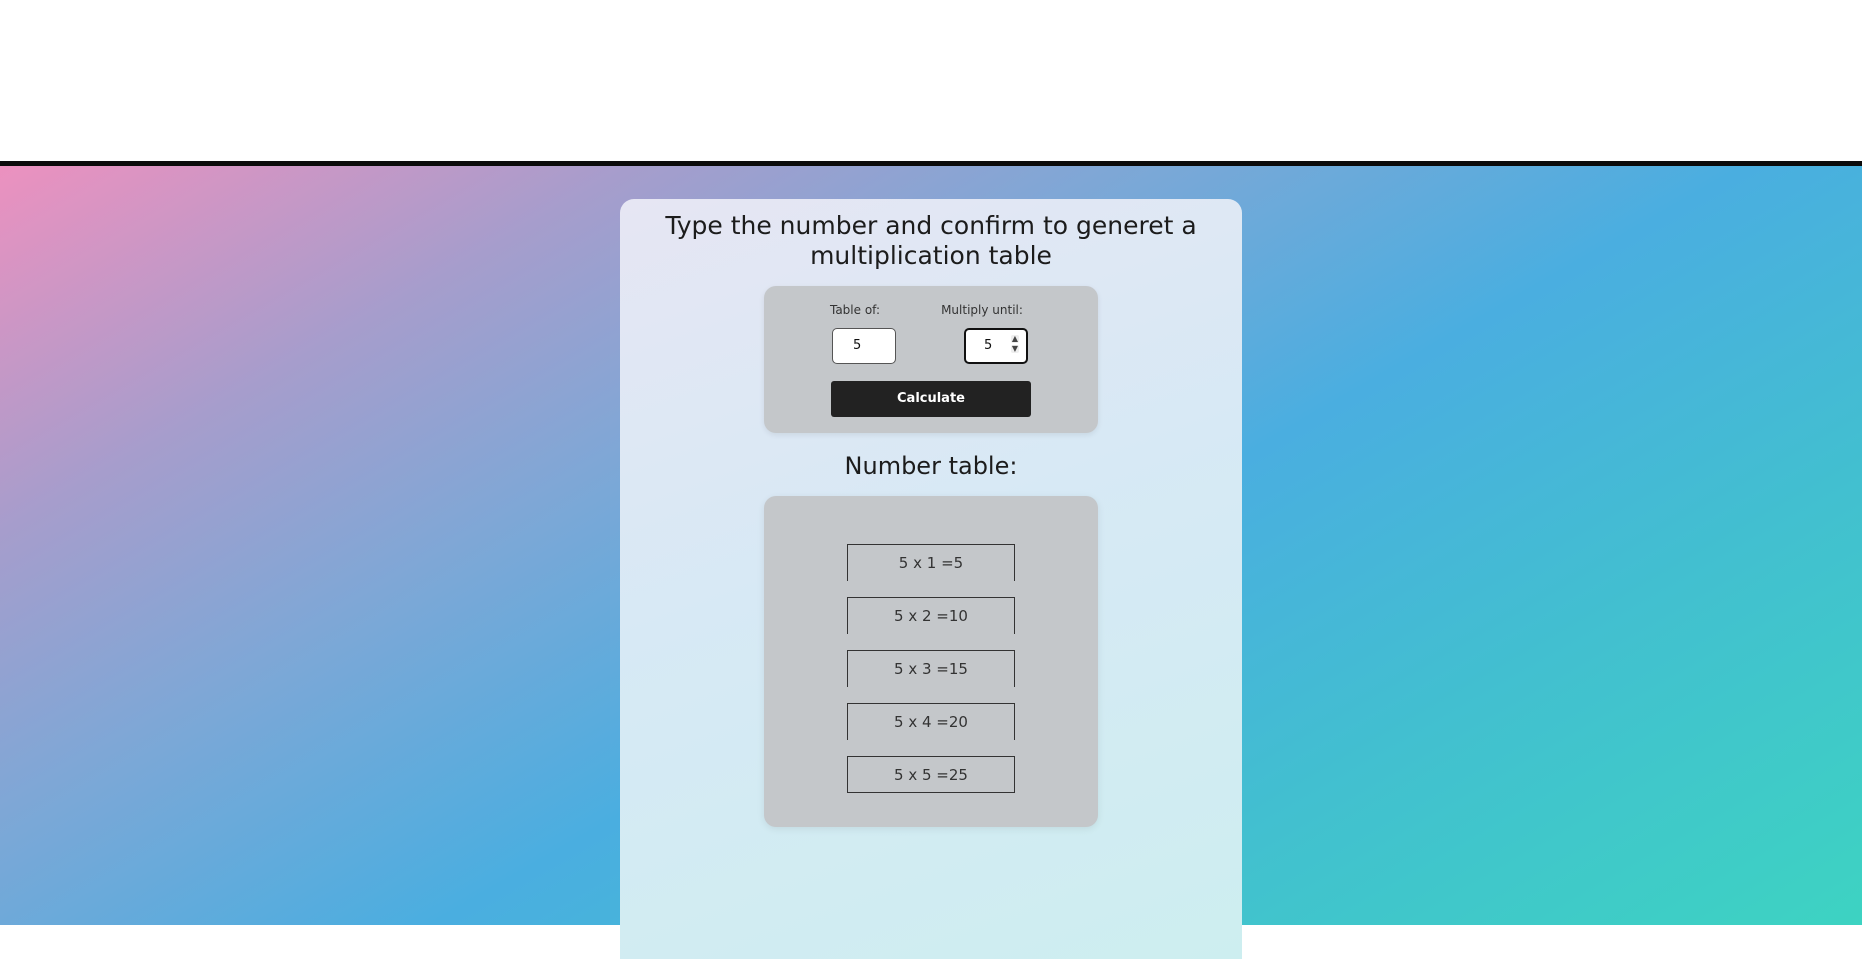 Image resolution: width=1862 pixels, height=959 pixels. Describe the element at coordinates (931, 668) in the screenshot. I see `table-row: 5 x 3 =15` at that location.